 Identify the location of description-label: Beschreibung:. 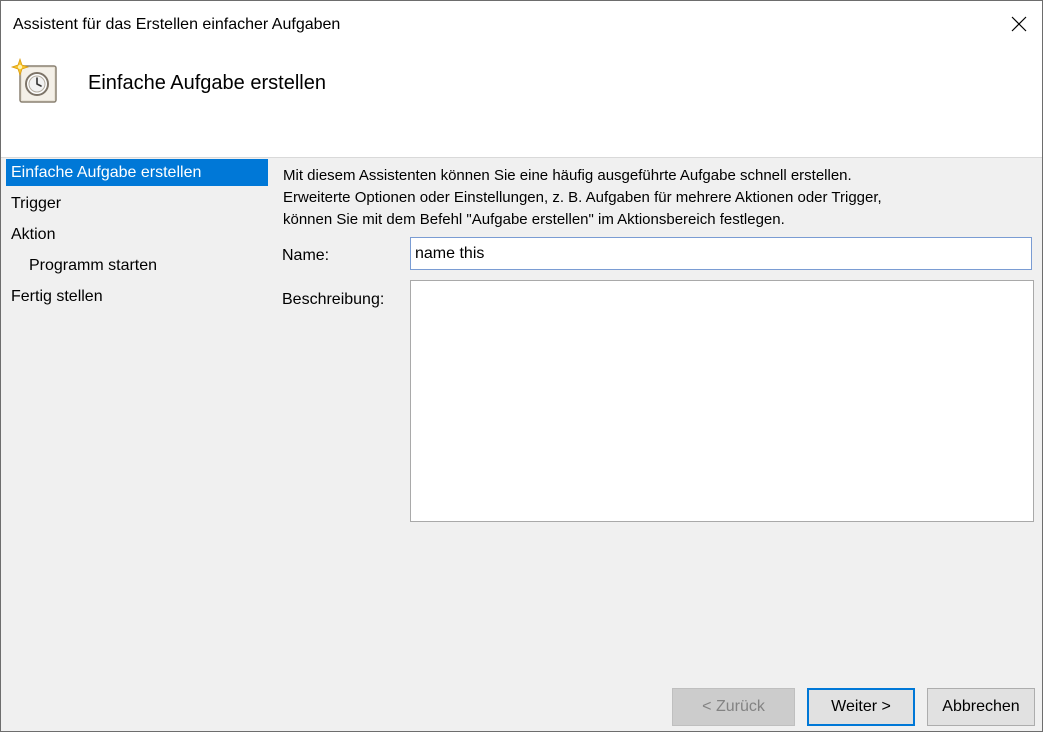
(333, 299).